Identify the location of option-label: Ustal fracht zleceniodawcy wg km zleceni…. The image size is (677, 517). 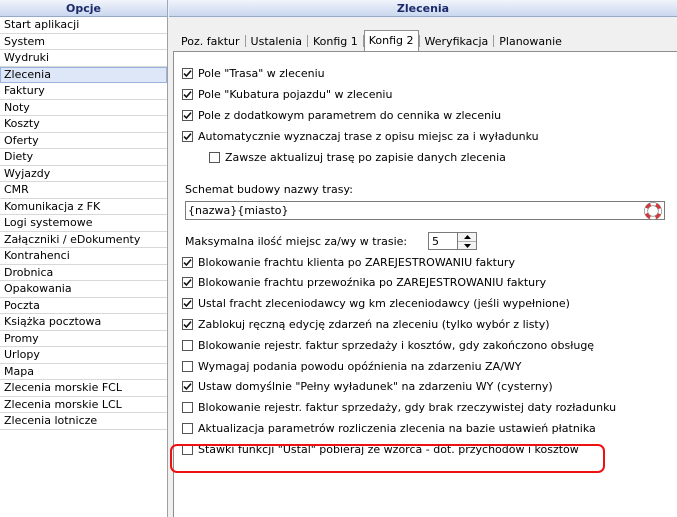
(384, 304).